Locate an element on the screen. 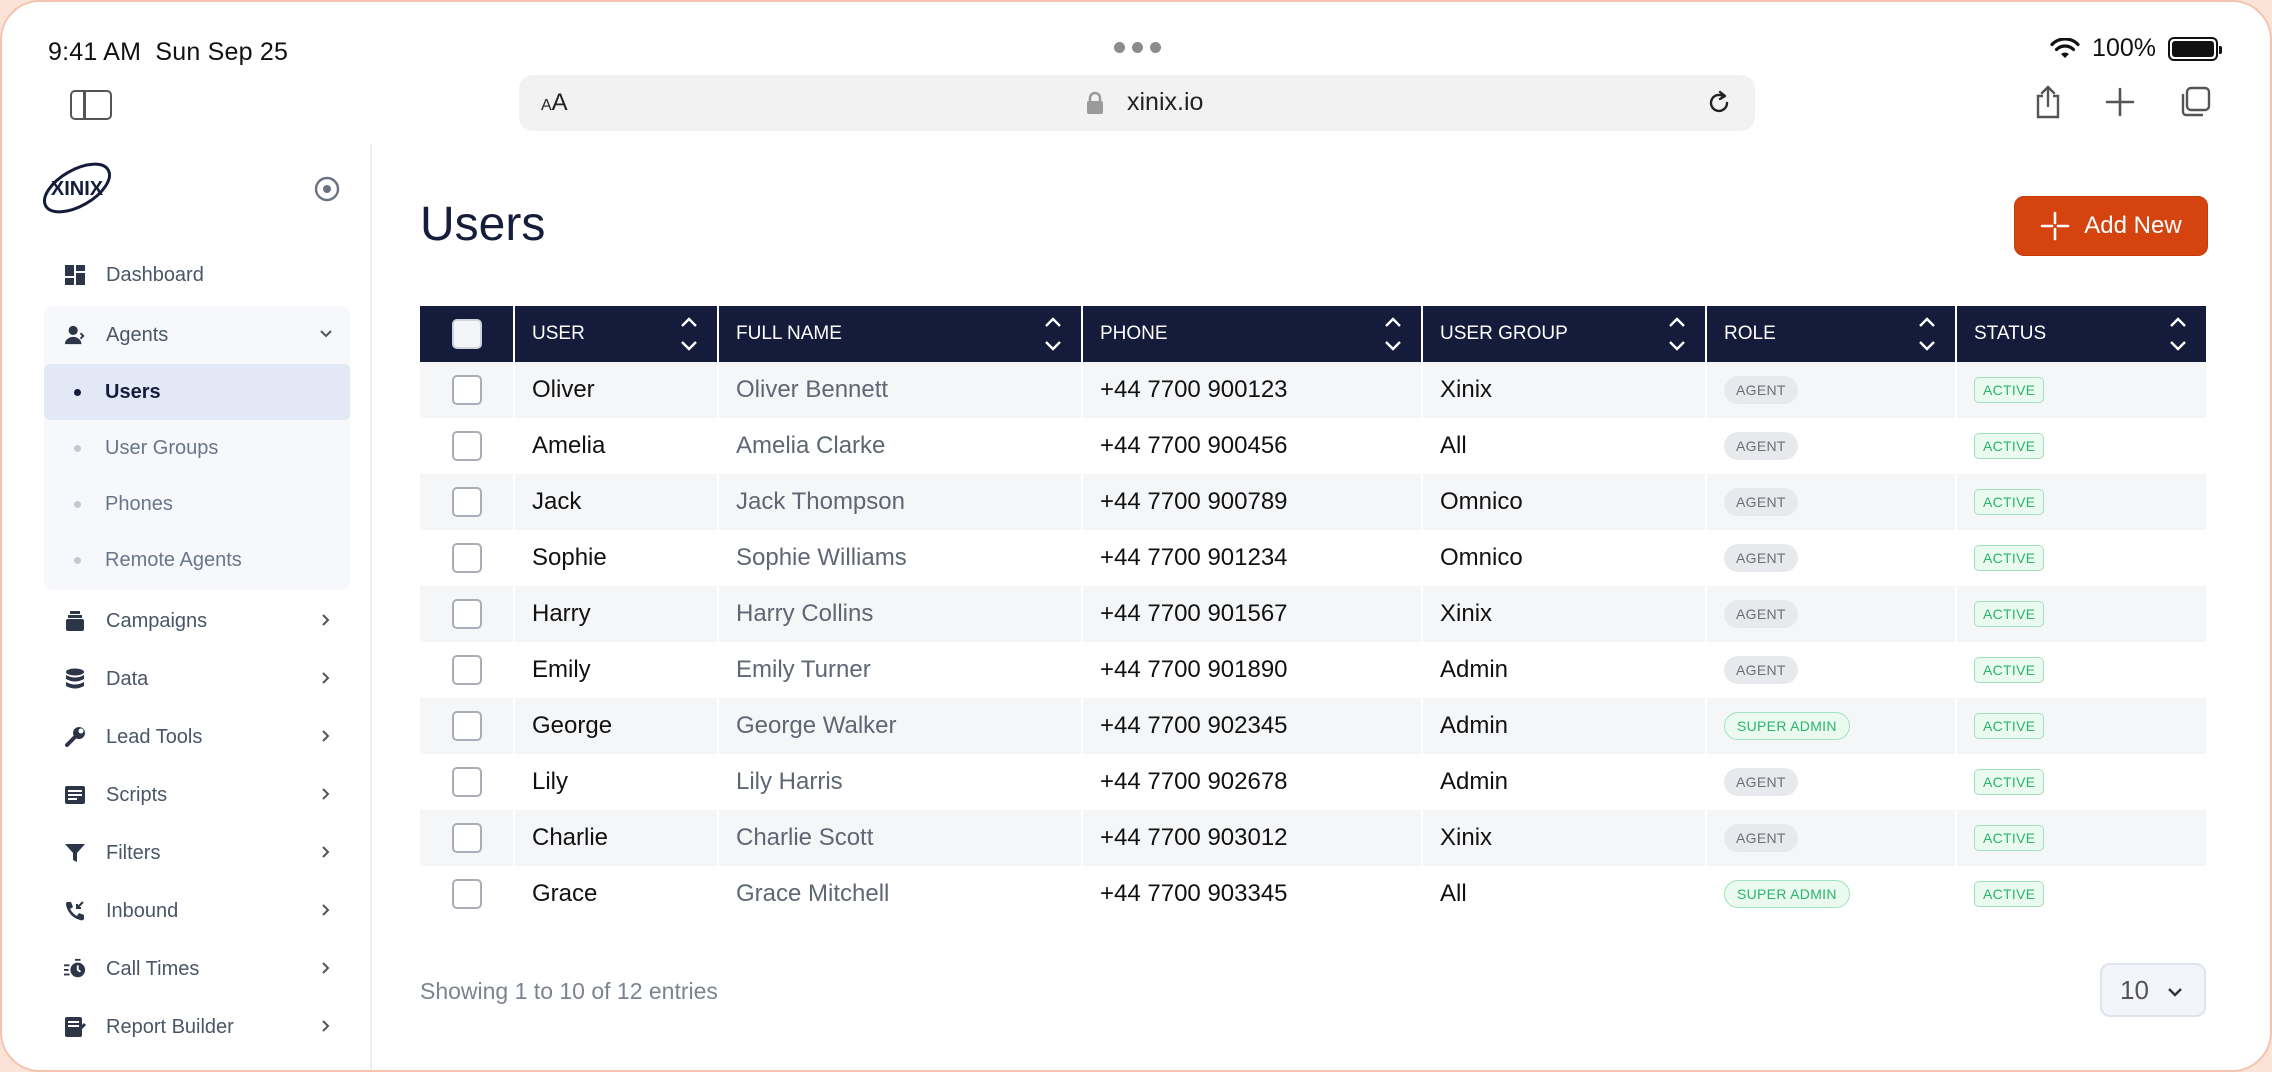 The height and width of the screenshot is (1072, 2272). sidebar-item-report-builder: Report Builder is located at coordinates (197, 1027).